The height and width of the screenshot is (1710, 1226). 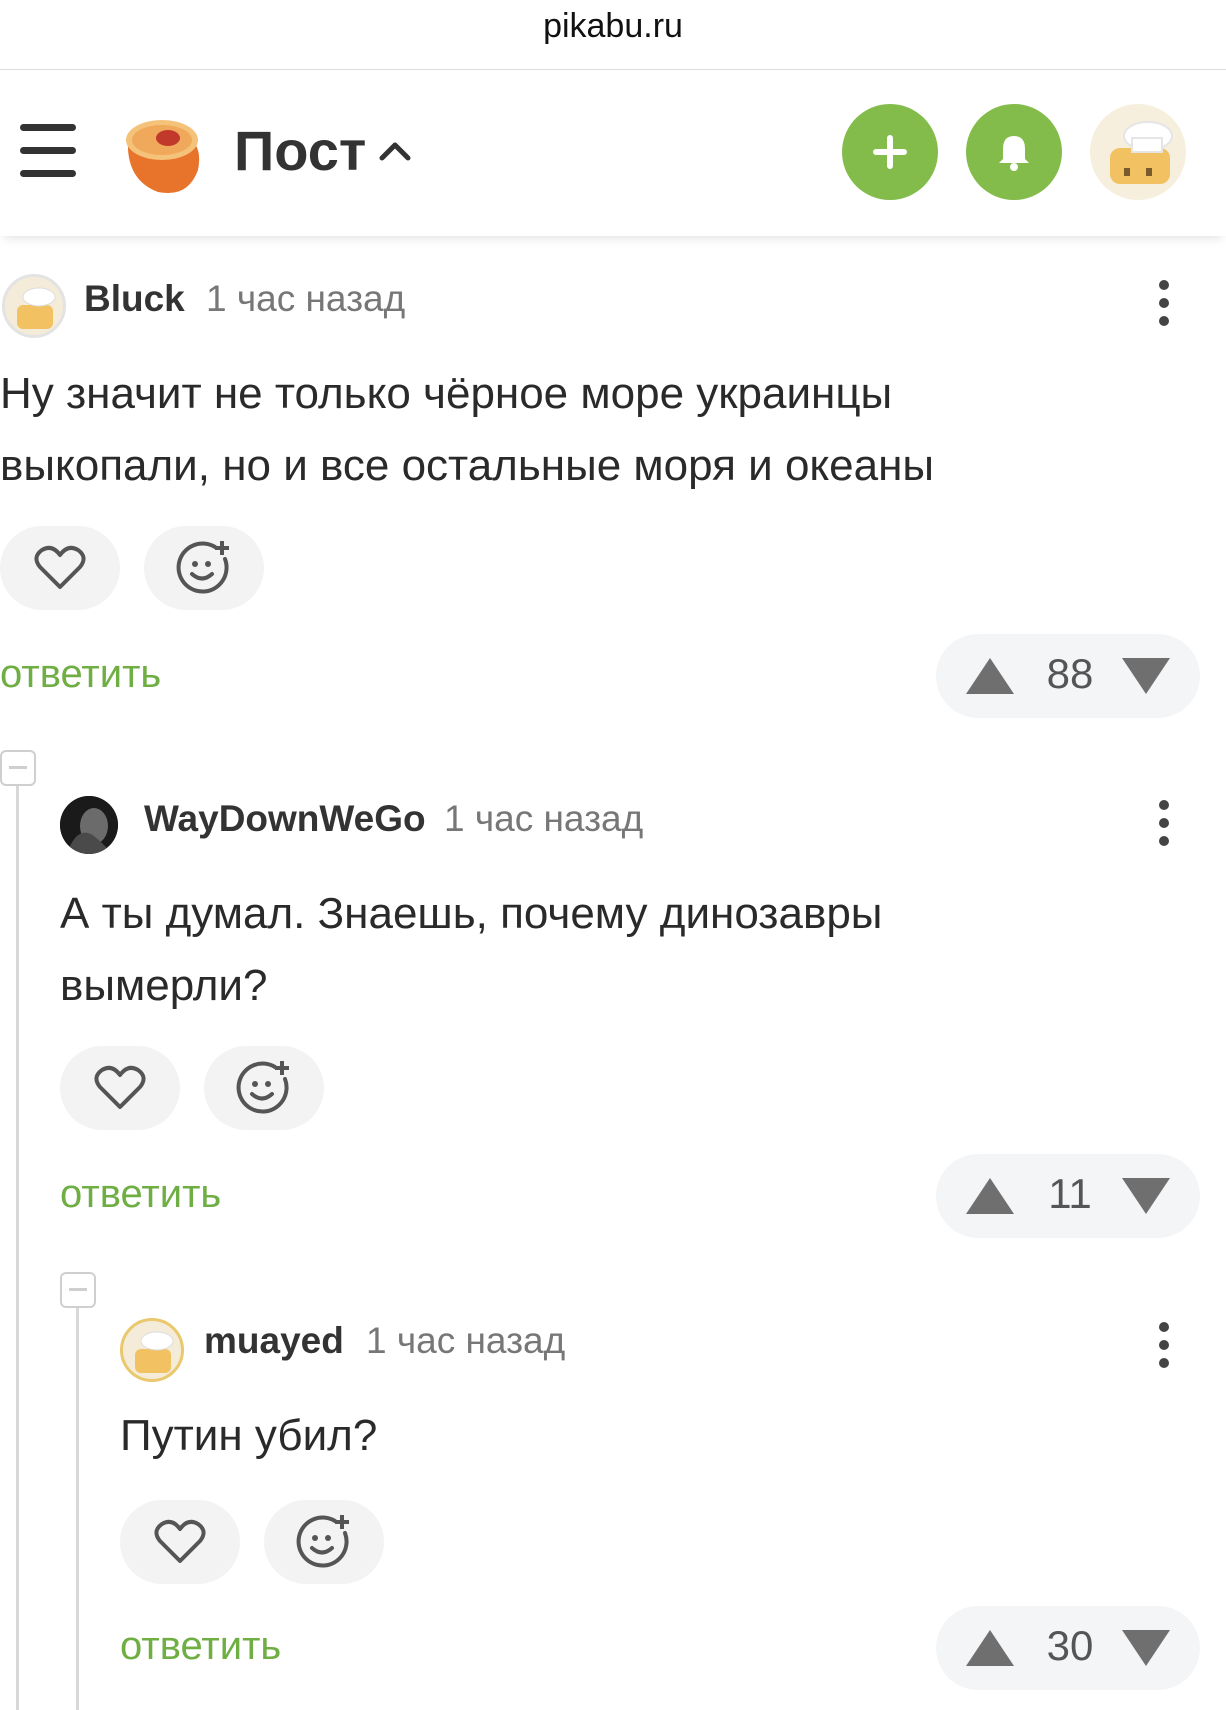 What do you see at coordinates (249, 1435) in the screenshot?
I see `comment-text: Путин убил?` at bounding box center [249, 1435].